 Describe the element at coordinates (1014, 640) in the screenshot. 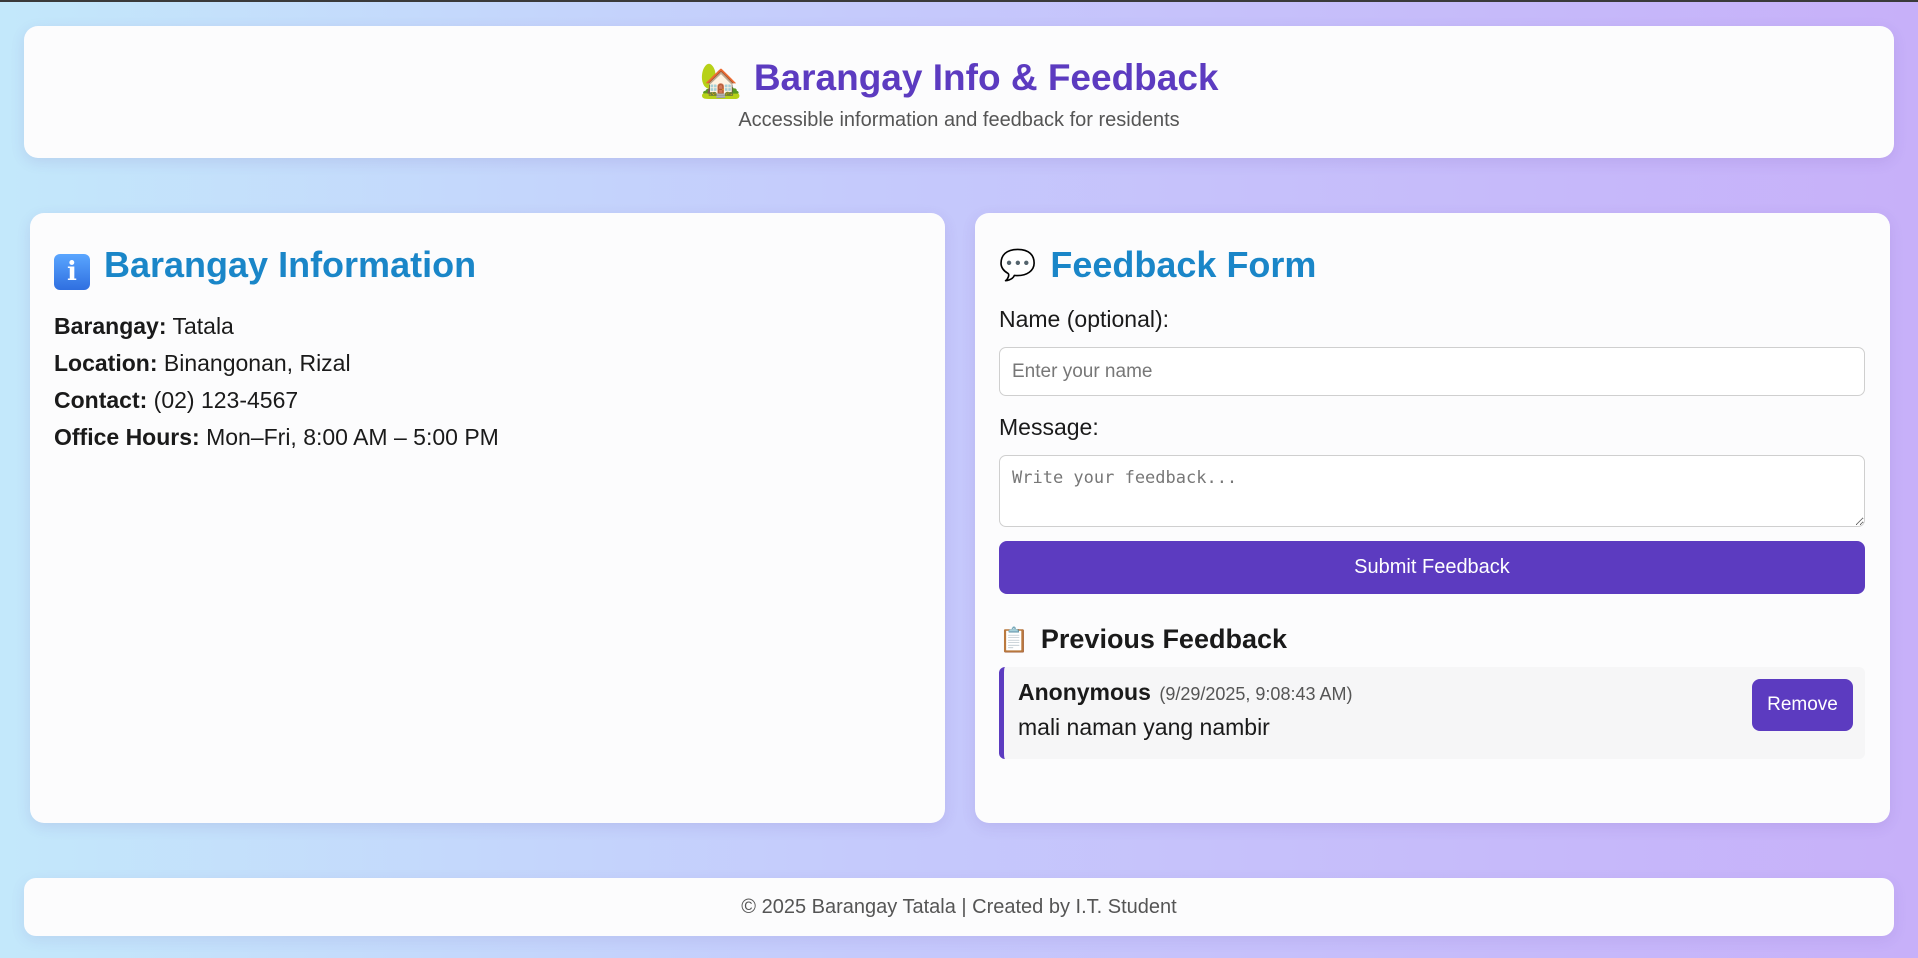

I see `clipboard-icon: 📋` at that location.